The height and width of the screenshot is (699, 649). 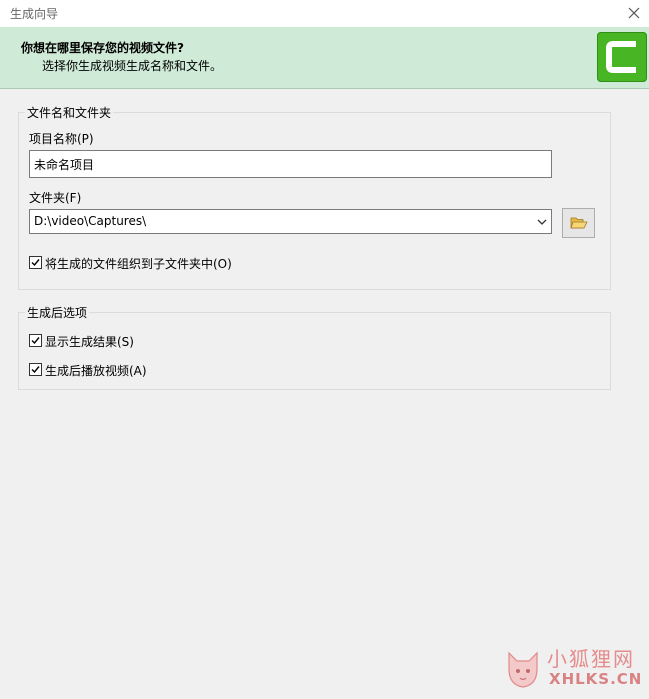 I want to click on chevron-down-icon, so click(x=542, y=221).